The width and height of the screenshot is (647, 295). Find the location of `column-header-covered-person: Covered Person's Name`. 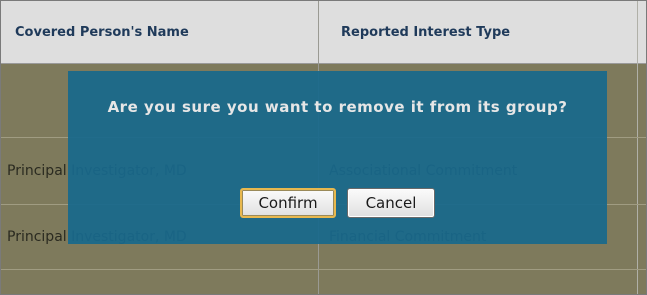

column-header-covered-person: Covered Person's Name is located at coordinates (102, 32).